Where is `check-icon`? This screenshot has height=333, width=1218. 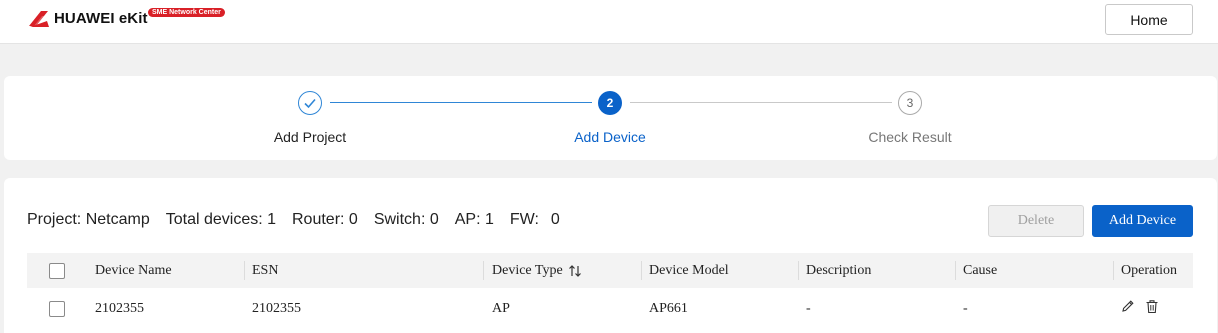 check-icon is located at coordinates (310, 103).